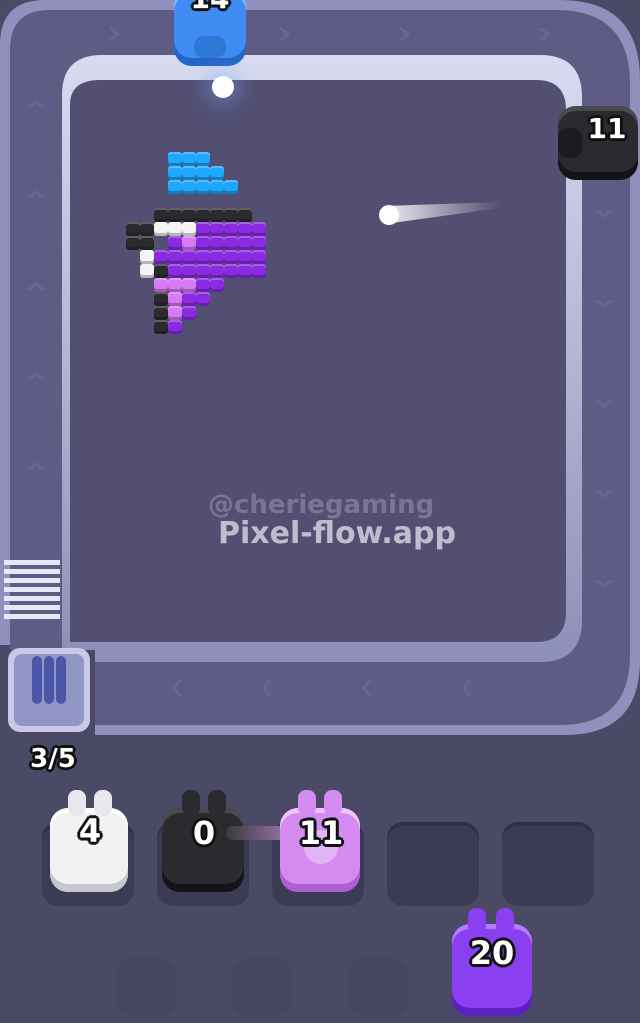 The width and height of the screenshot is (640, 1023). Describe the element at coordinates (607, 128) in the screenshot. I see `belt-shooter-black-count: 11` at that location.